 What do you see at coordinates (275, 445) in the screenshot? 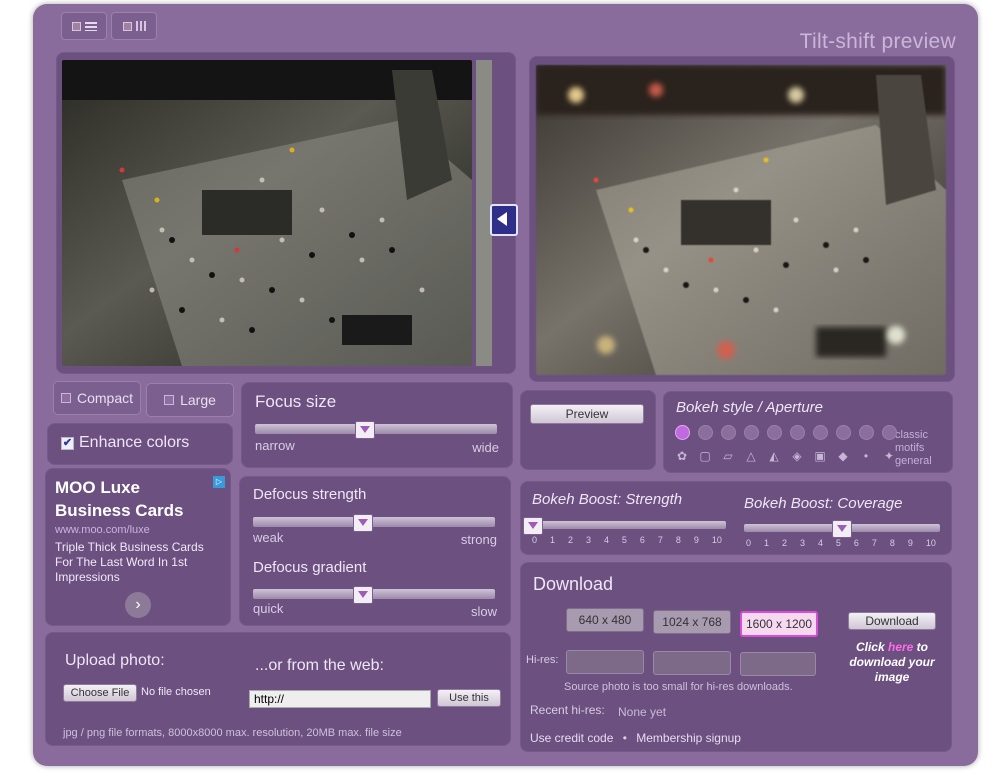
I see `focus-size-min-label: narrow` at bounding box center [275, 445].